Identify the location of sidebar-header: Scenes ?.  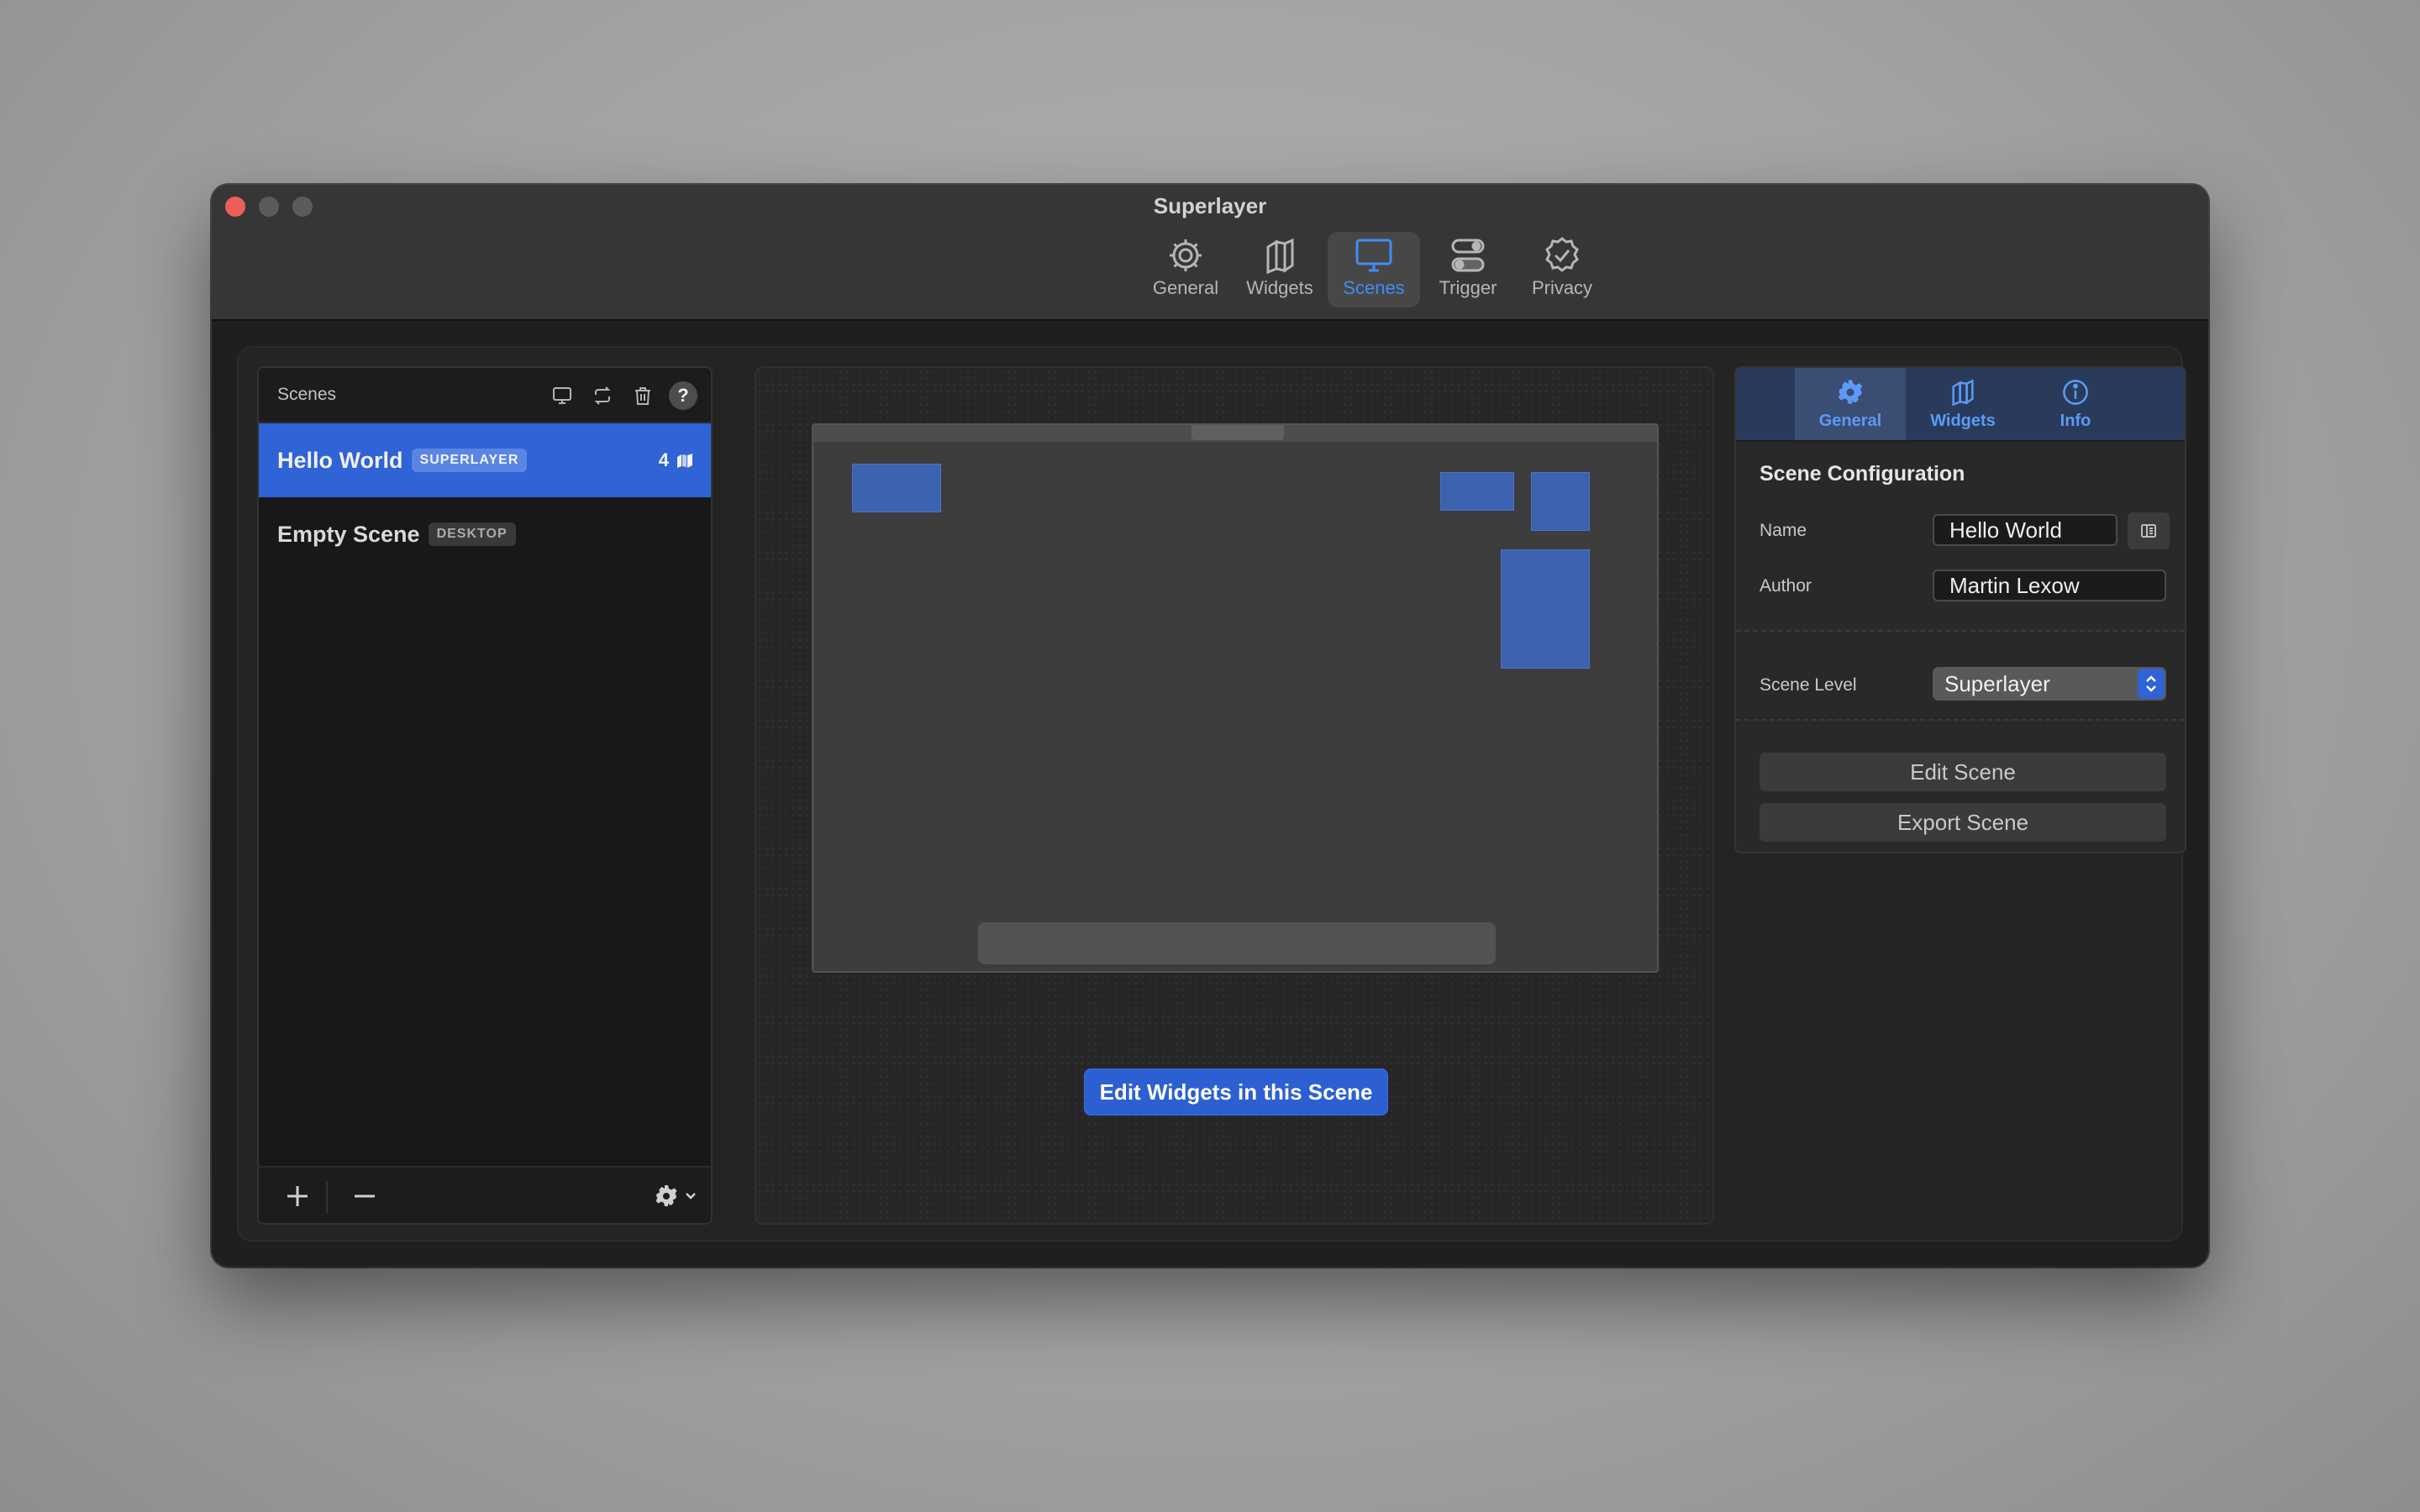
(485, 395).